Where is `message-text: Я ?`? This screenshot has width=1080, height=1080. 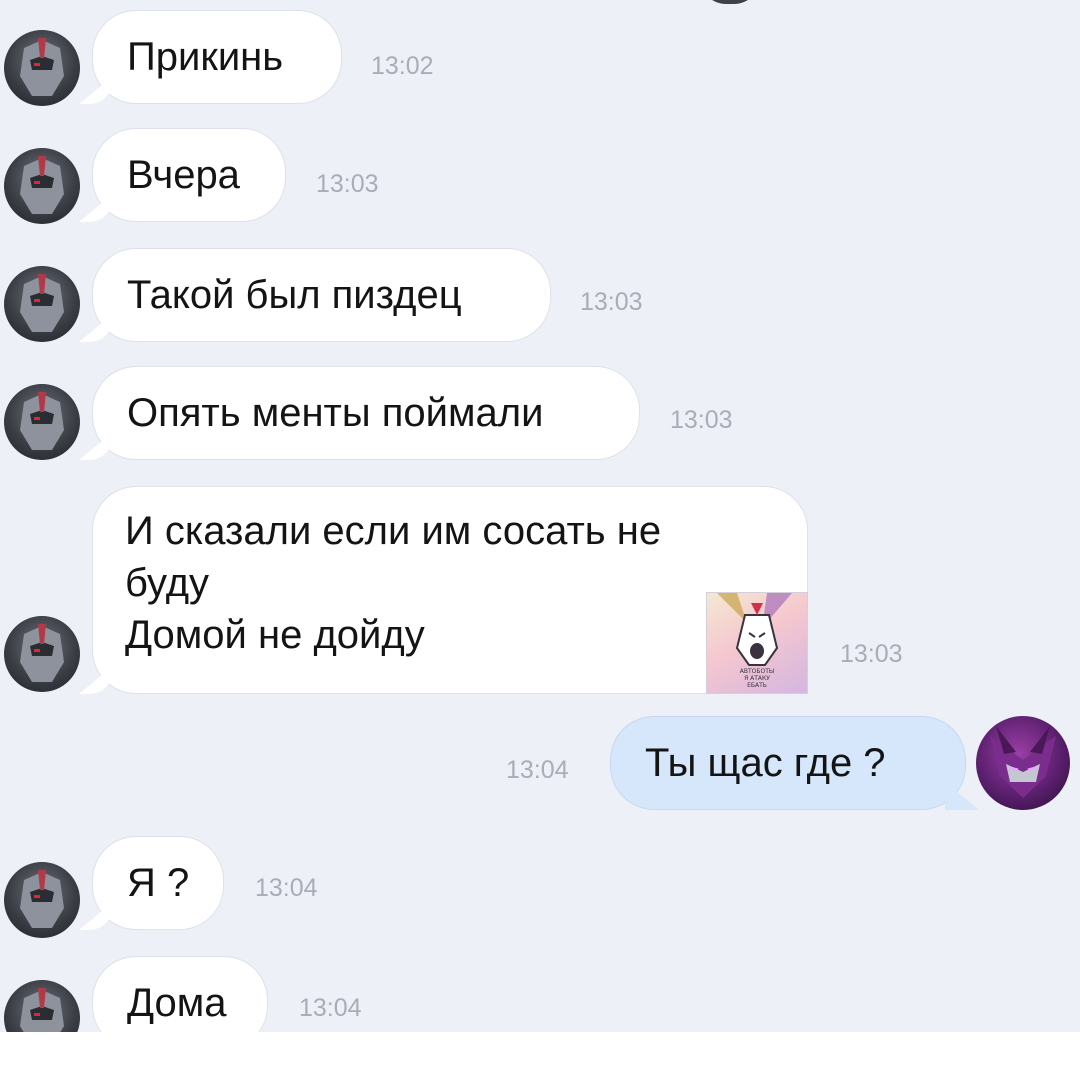 message-text: Я ? is located at coordinates (158, 883).